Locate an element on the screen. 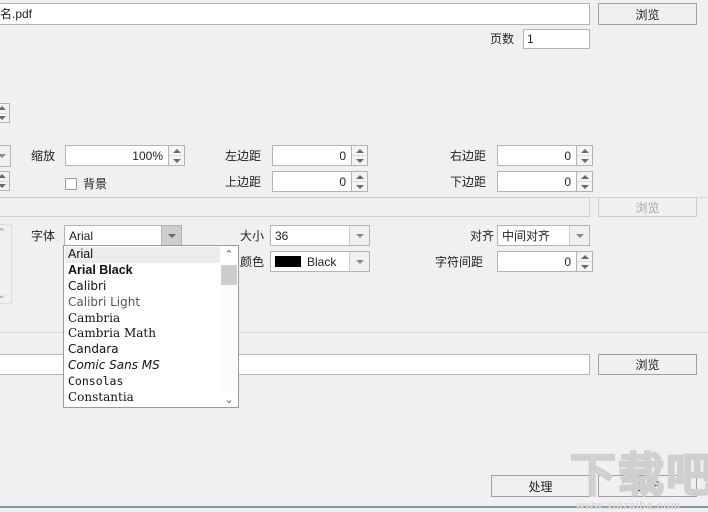  font-dropdown-item: Arial Black is located at coordinates (142, 271).